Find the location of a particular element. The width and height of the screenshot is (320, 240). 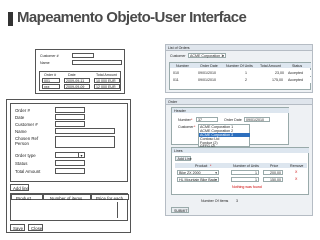

validation-message: Nothing was found is located at coordinates (247, 187).